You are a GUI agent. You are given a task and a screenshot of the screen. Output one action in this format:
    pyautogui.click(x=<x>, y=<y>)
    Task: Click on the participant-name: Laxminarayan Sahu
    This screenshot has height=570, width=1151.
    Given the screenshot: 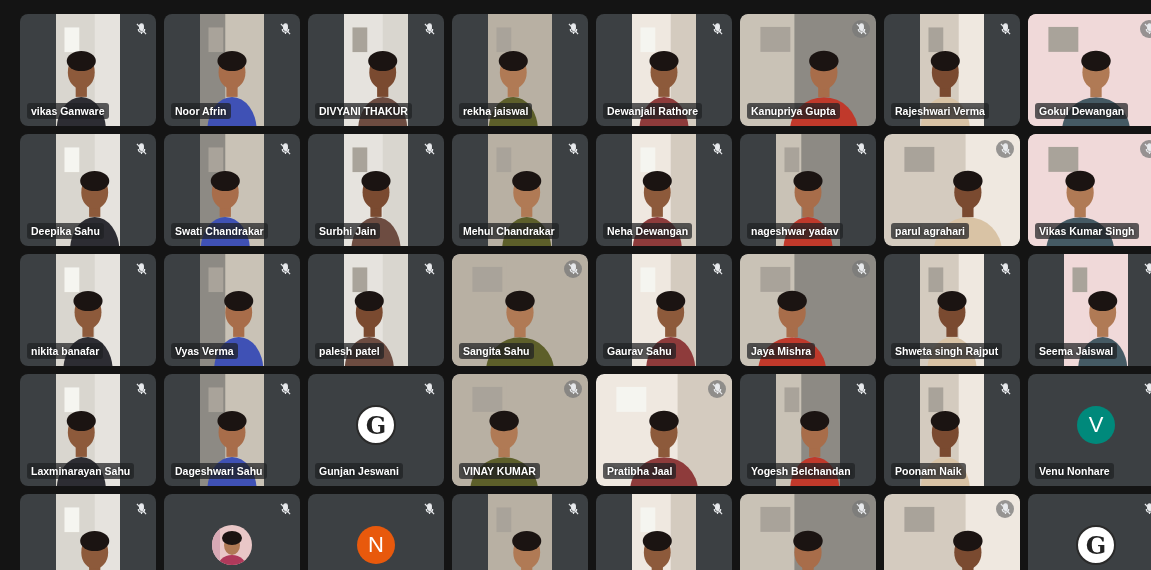 What is the action you would take?
    pyautogui.click(x=81, y=471)
    